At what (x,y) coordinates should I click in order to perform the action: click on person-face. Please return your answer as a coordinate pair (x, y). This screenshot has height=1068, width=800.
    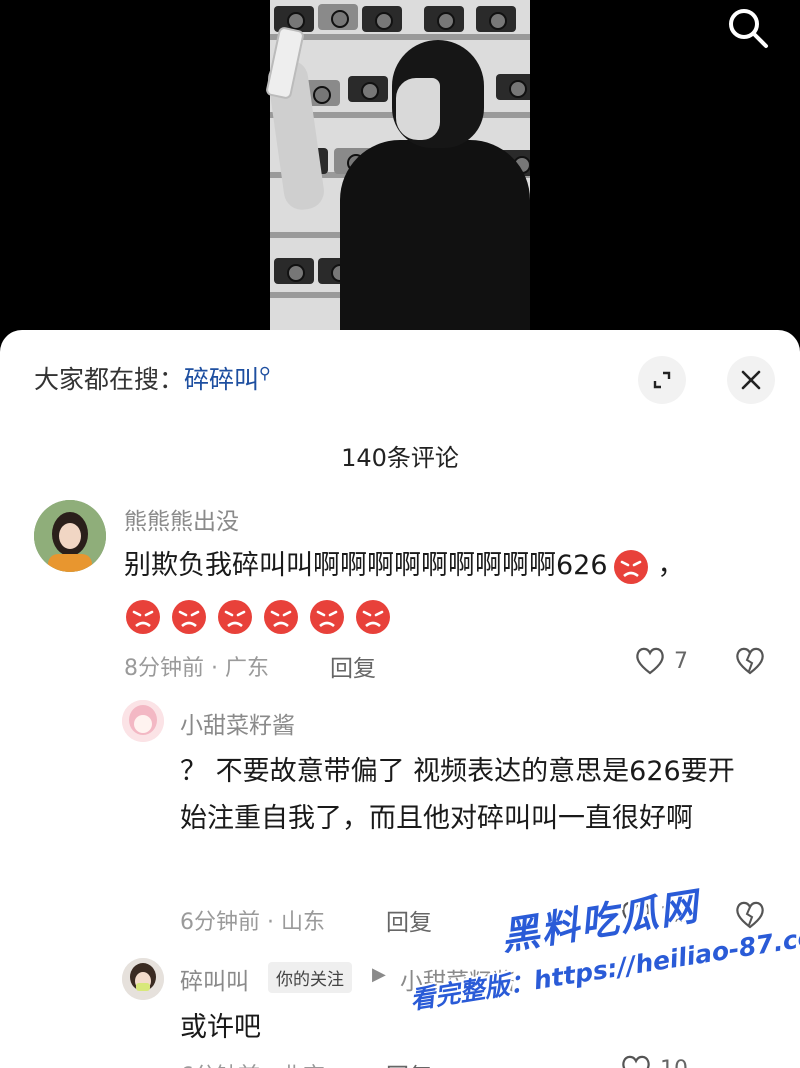
    Looking at the image, I should click on (418, 109).